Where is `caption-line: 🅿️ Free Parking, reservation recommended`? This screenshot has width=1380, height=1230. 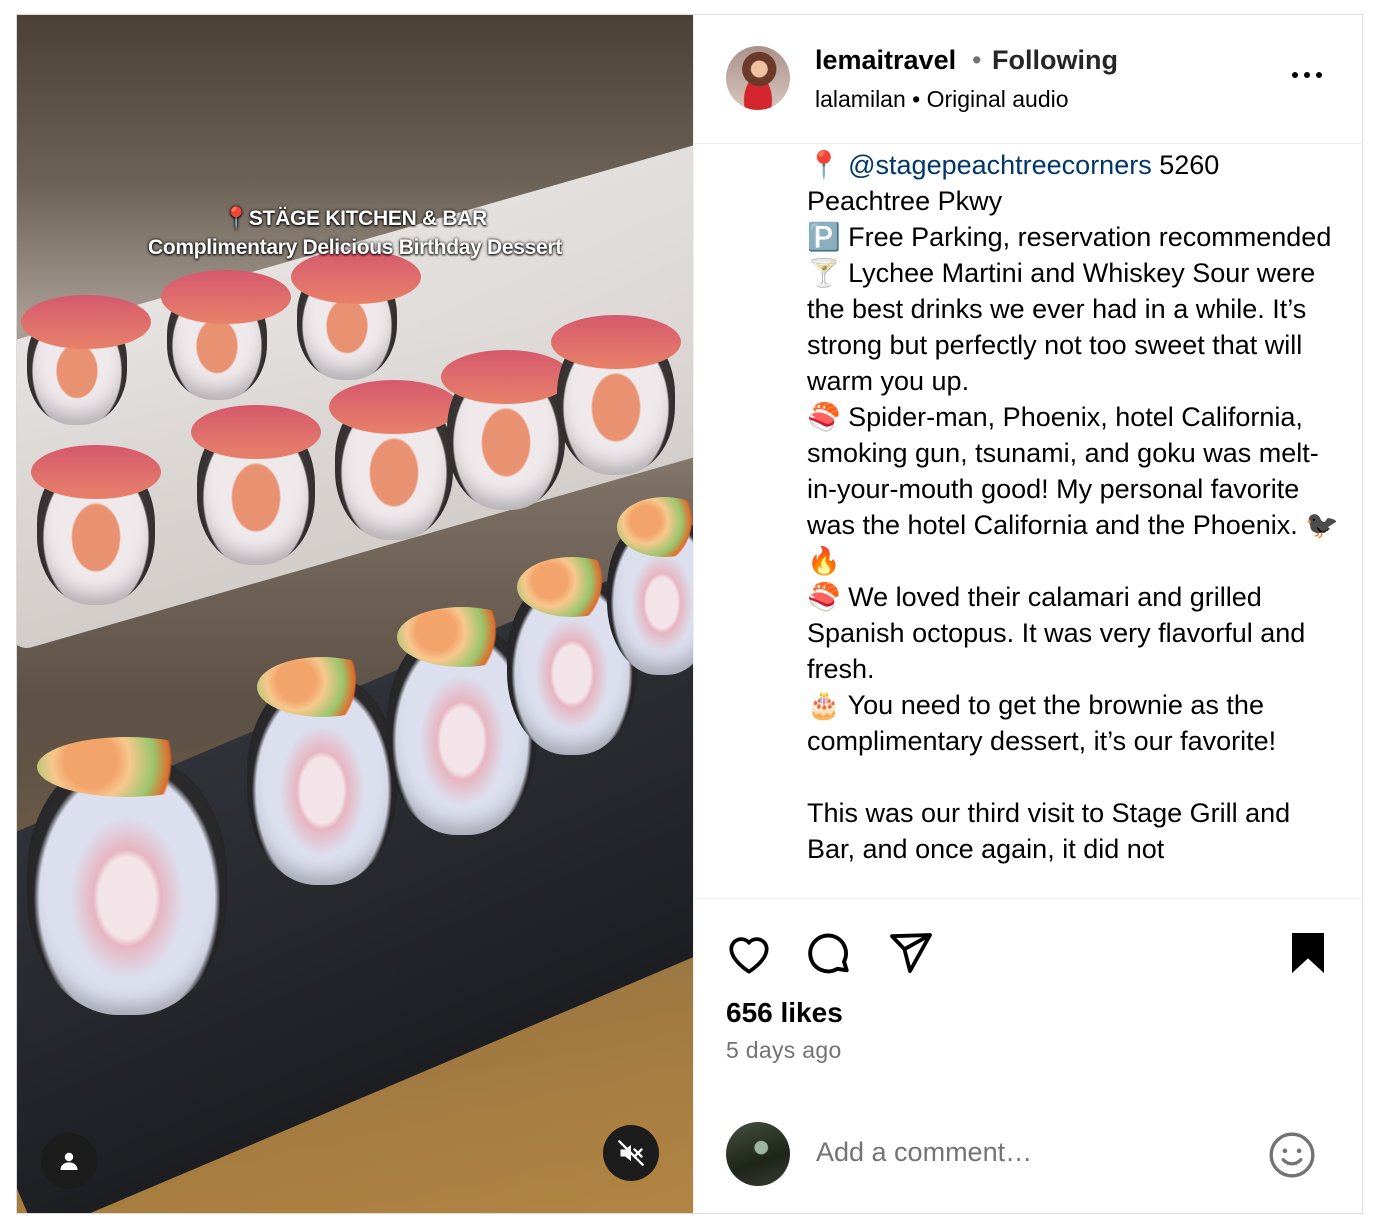
caption-line: 🅿️ Free Parking, reservation recommended is located at coordinates (1069, 237).